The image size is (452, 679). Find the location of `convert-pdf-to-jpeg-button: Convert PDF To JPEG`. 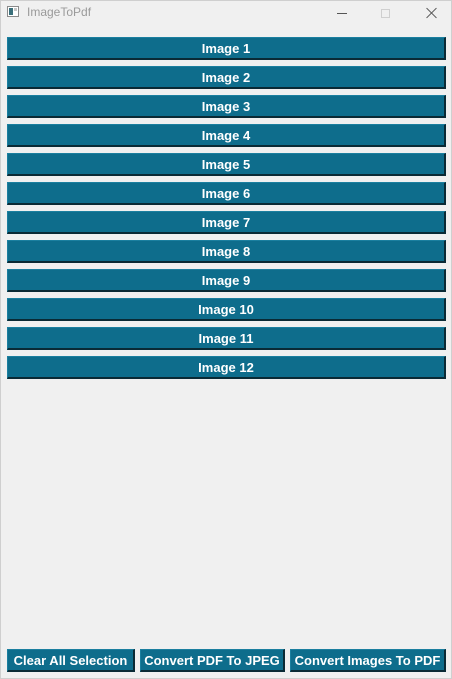

convert-pdf-to-jpeg-button: Convert PDF To JPEG is located at coordinates (212, 660).